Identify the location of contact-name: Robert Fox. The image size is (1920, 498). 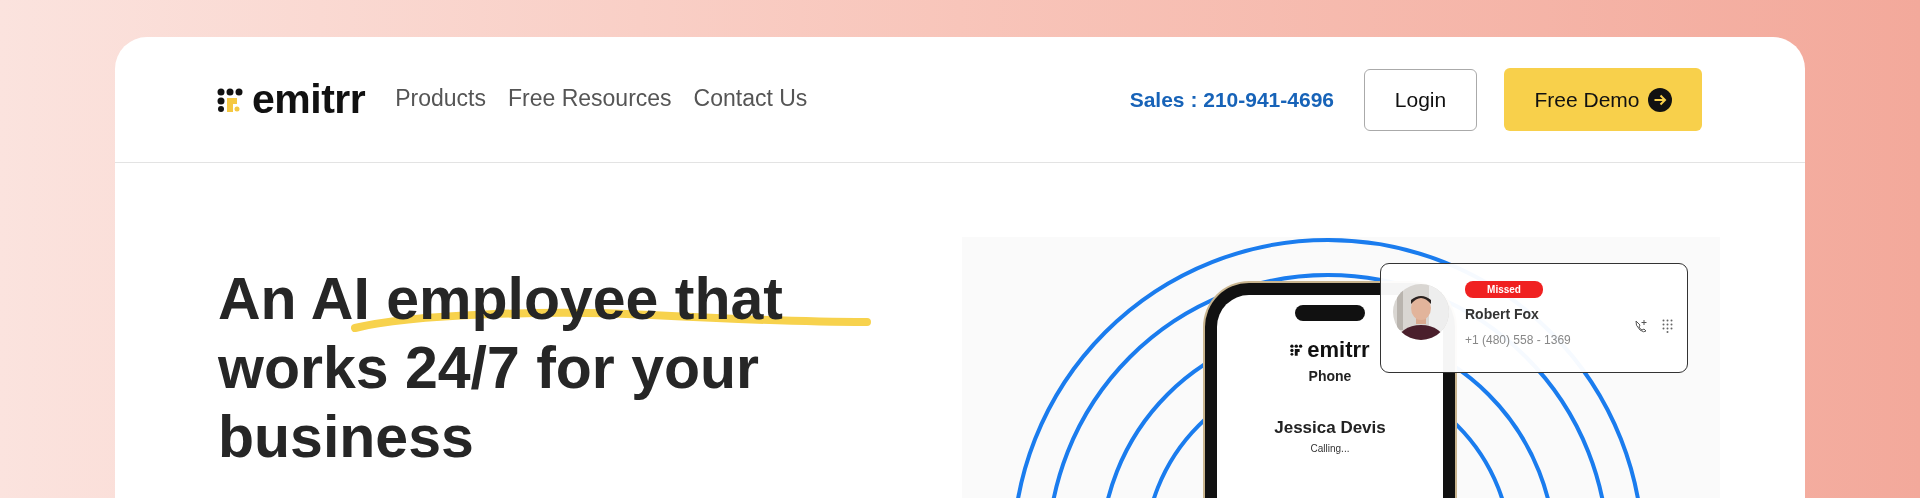
(1502, 314).